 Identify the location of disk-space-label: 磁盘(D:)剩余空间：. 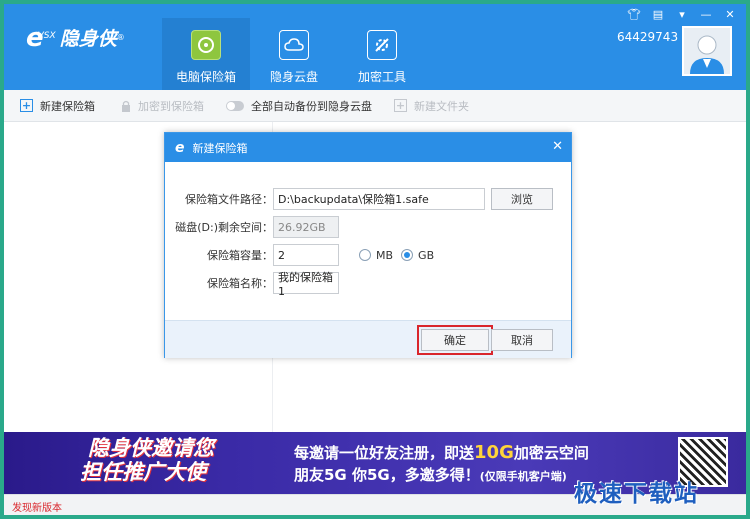
(224, 227).